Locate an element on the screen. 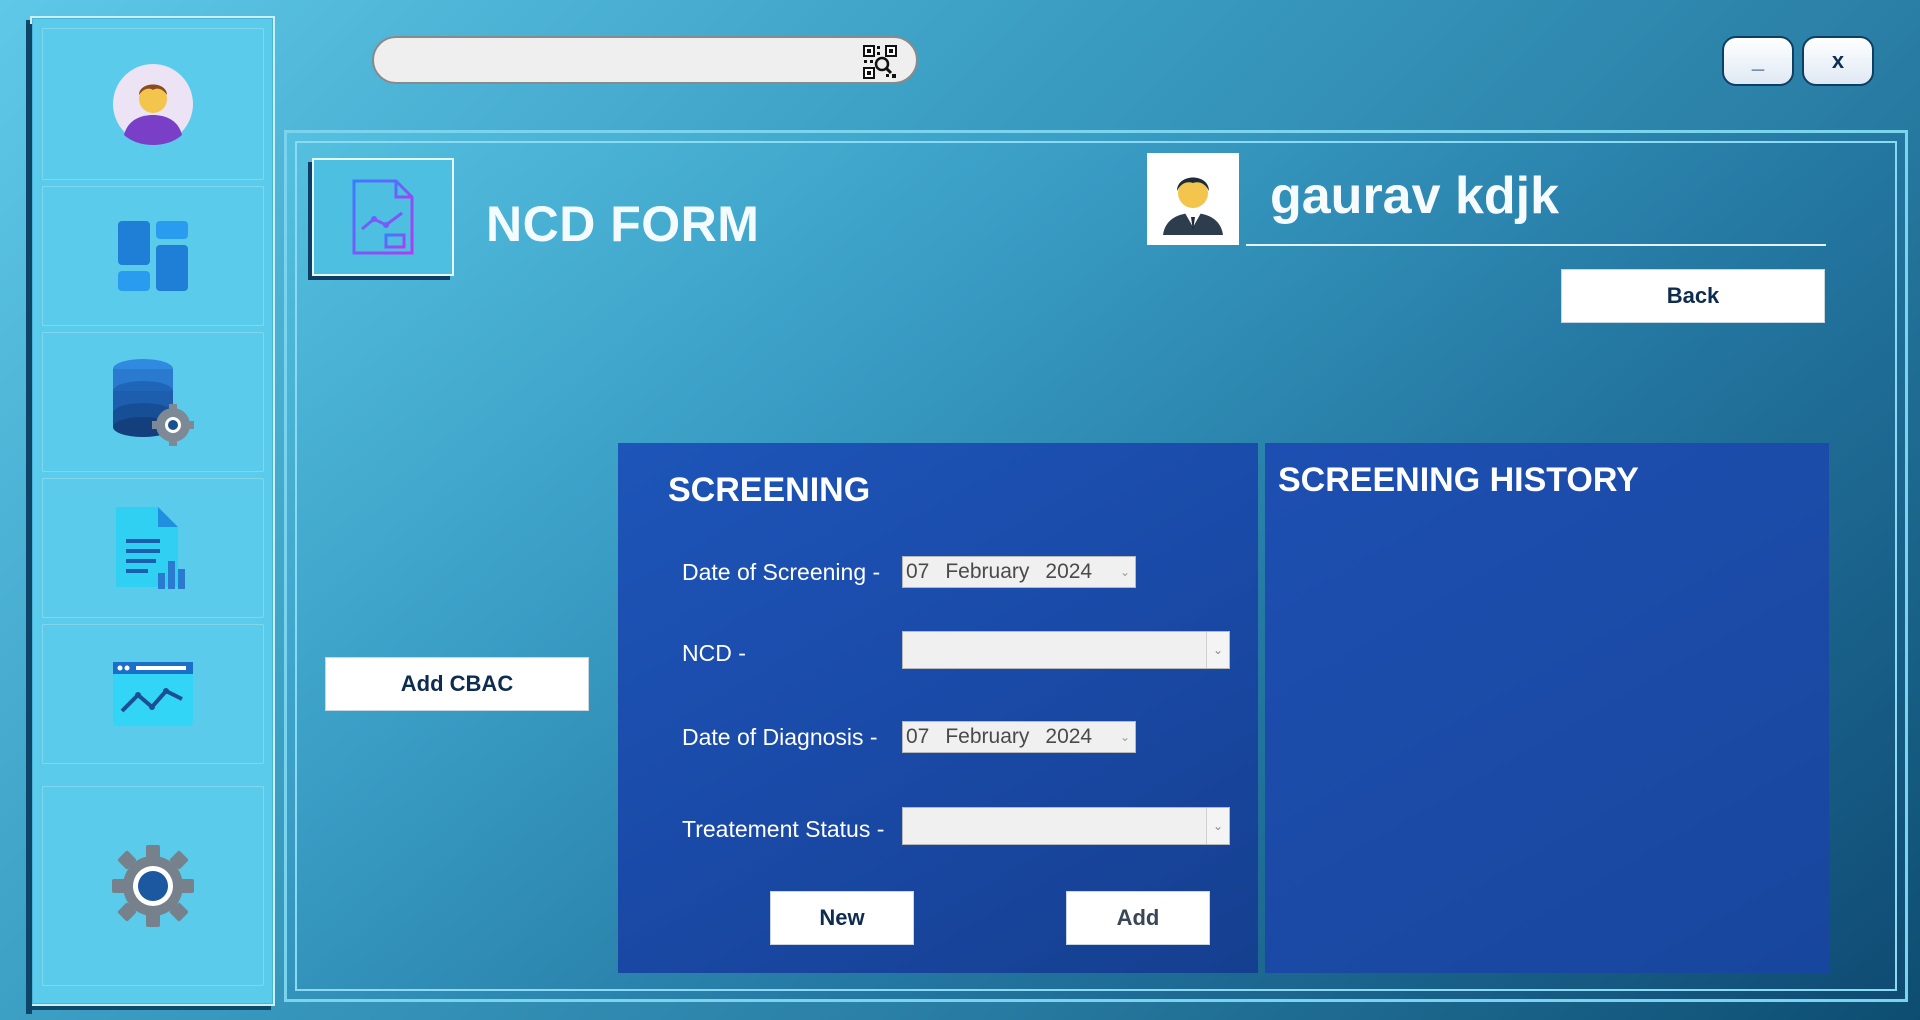 The height and width of the screenshot is (1020, 1920). form-report-icon is located at coordinates (383, 217).